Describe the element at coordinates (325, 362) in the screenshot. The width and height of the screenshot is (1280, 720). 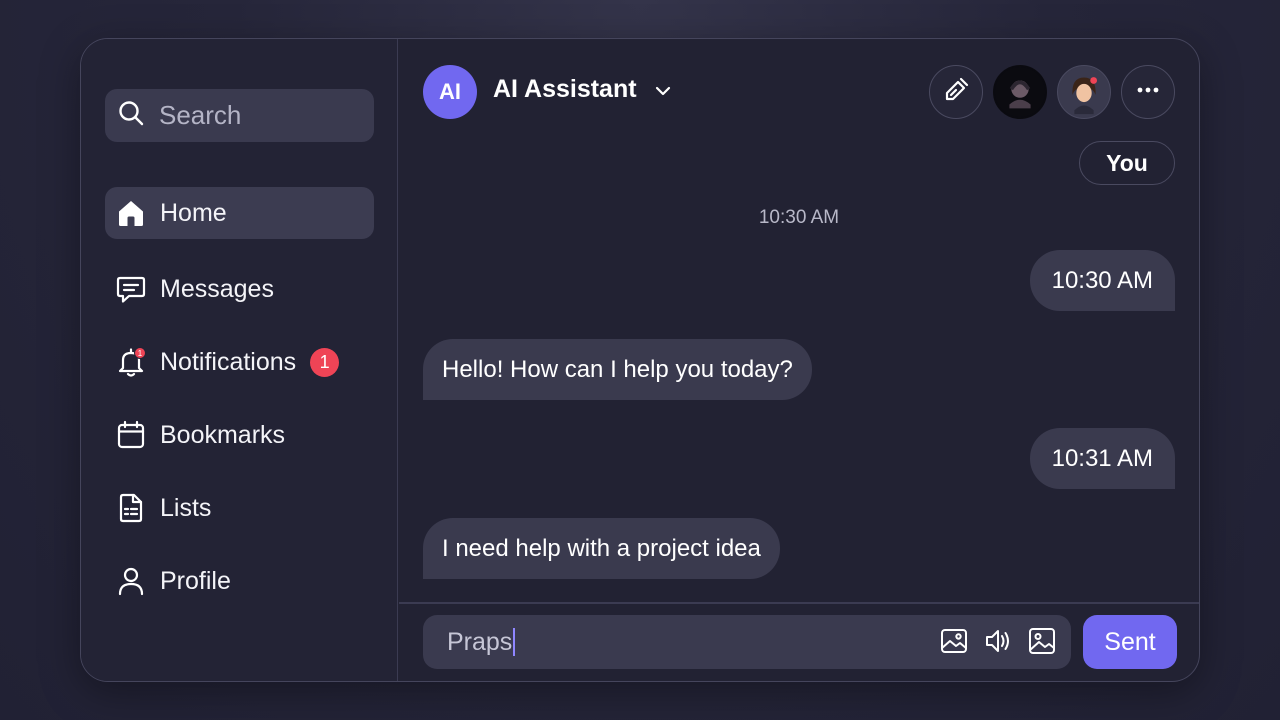
I see `notification-badge: 1` at that location.